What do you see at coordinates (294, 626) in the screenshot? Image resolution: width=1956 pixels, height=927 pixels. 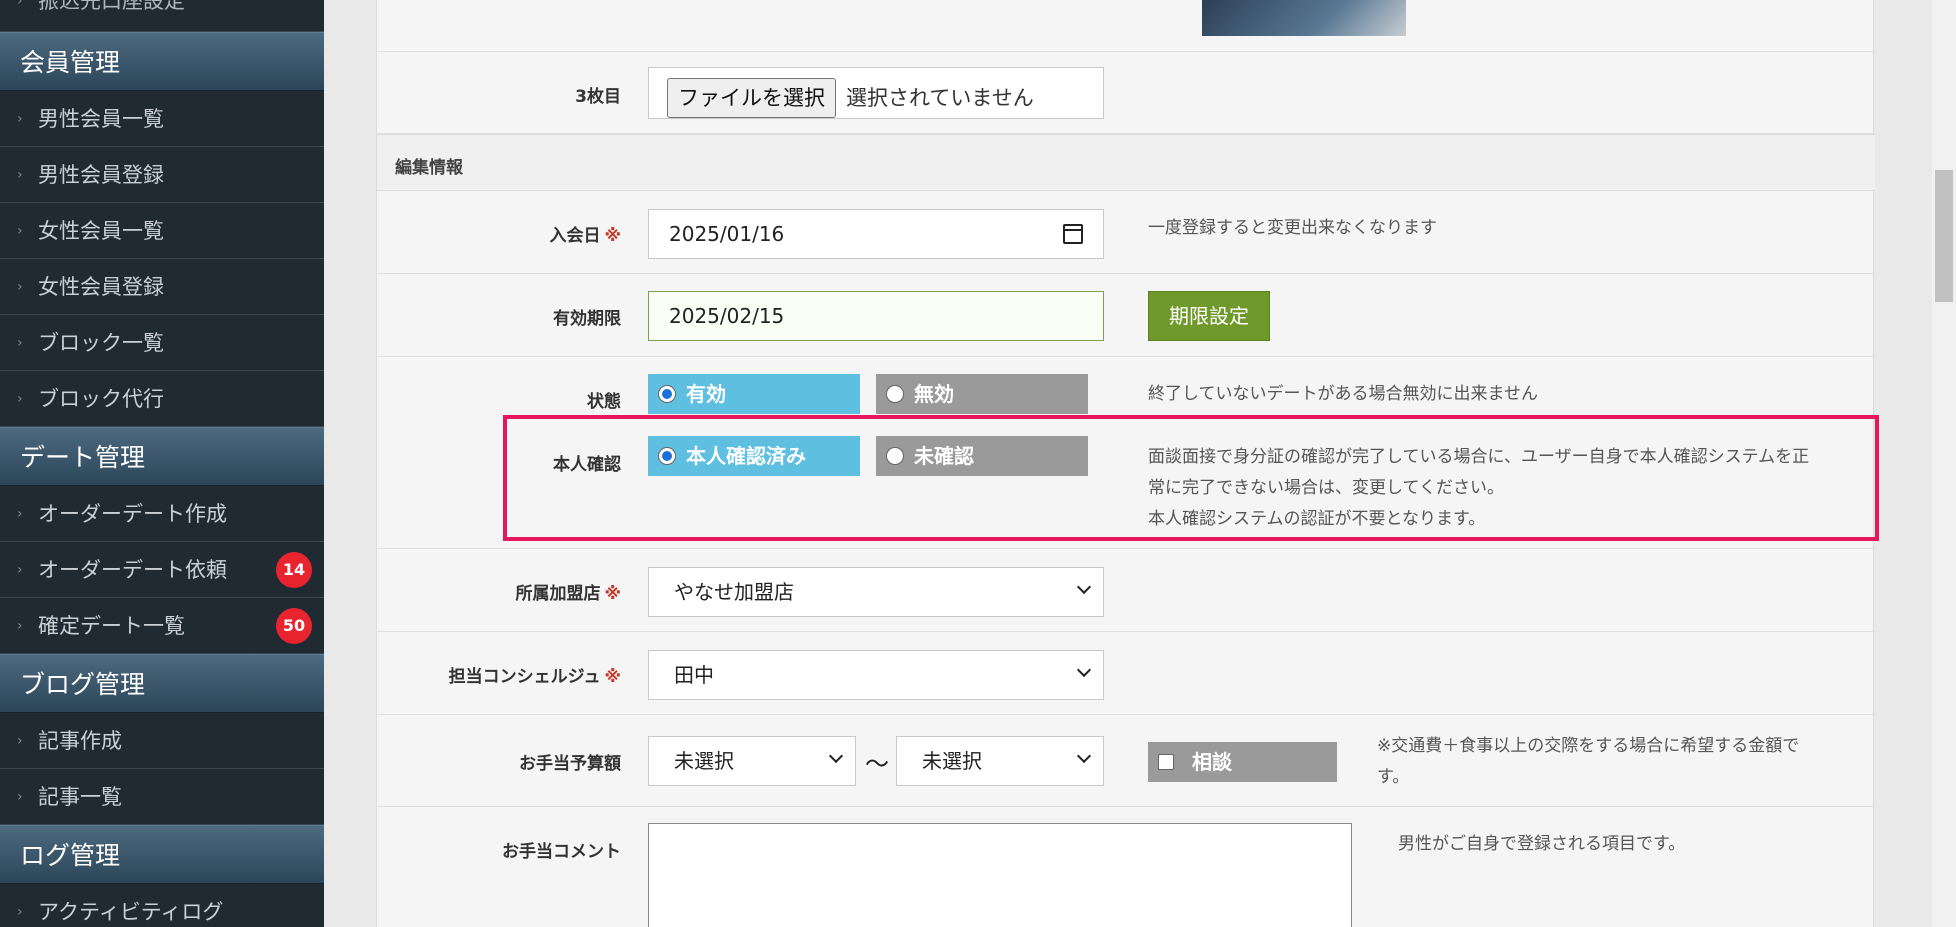 I see `count-badge: 50` at bounding box center [294, 626].